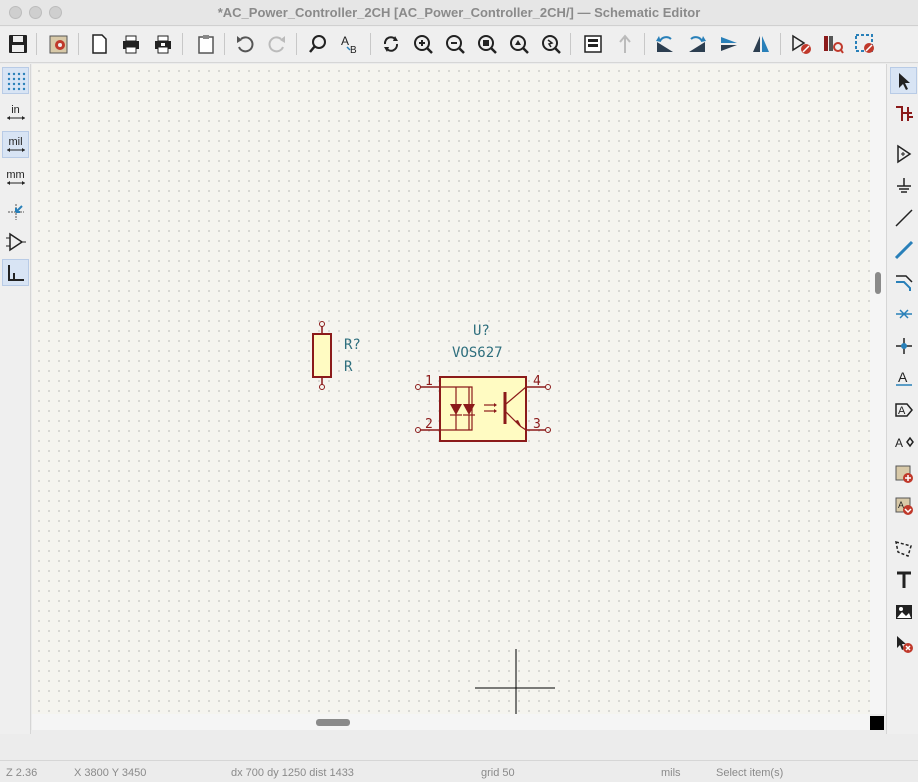 Image resolution: width=918 pixels, height=782 pixels. I want to click on pin-2-number: 2, so click(429, 424).